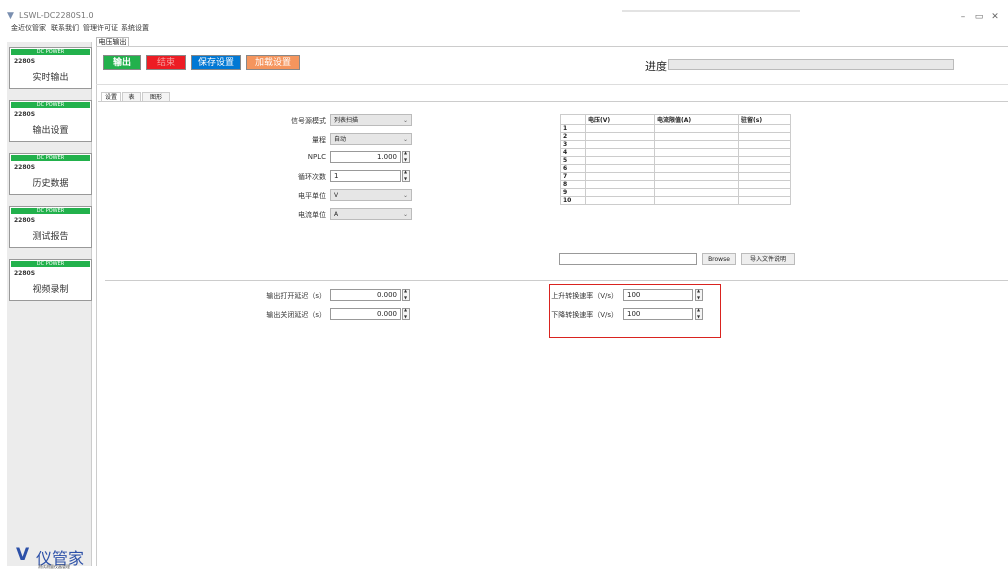  I want to click on on-delay-input: 0.000, so click(365, 295).